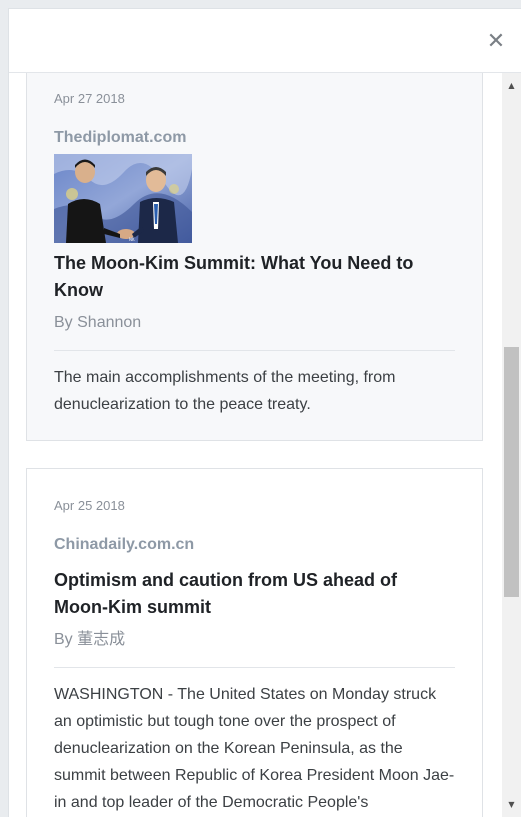  What do you see at coordinates (89, 505) in the screenshot?
I see `article-date: Apr 25 2018` at bounding box center [89, 505].